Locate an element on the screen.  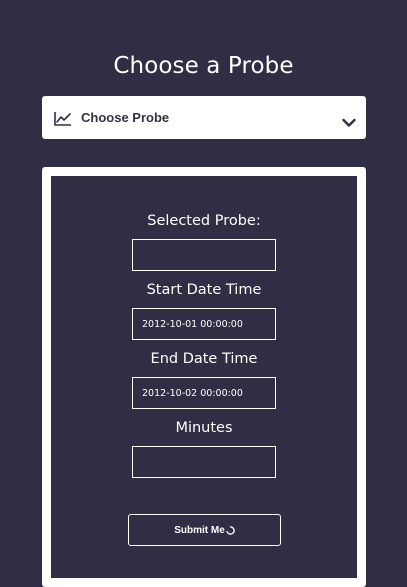
selected-probe-label: Selected Probe: is located at coordinates (204, 221).